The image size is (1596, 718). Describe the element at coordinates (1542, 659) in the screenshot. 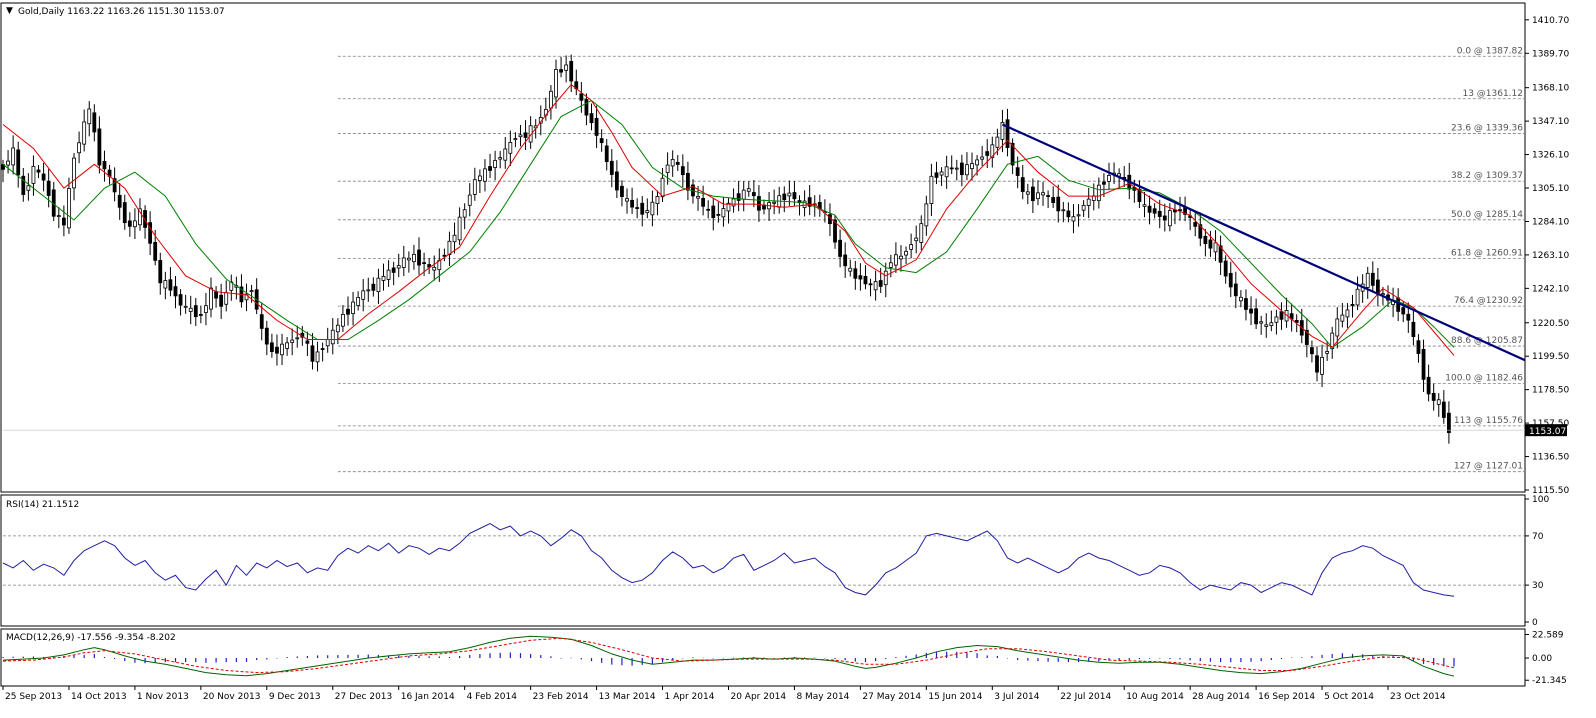

I see `macd-tick-label: 0.00` at that location.